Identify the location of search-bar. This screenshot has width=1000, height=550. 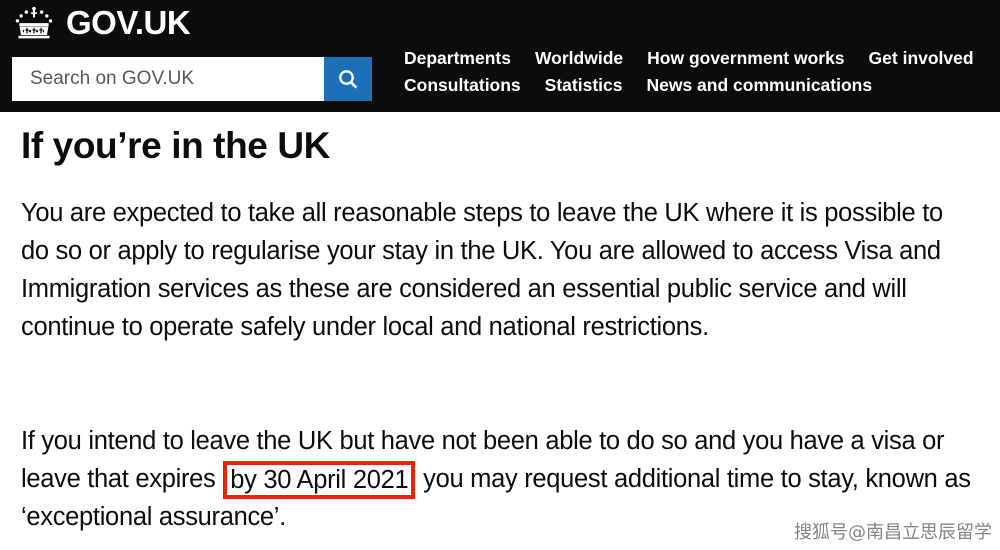
(192, 79).